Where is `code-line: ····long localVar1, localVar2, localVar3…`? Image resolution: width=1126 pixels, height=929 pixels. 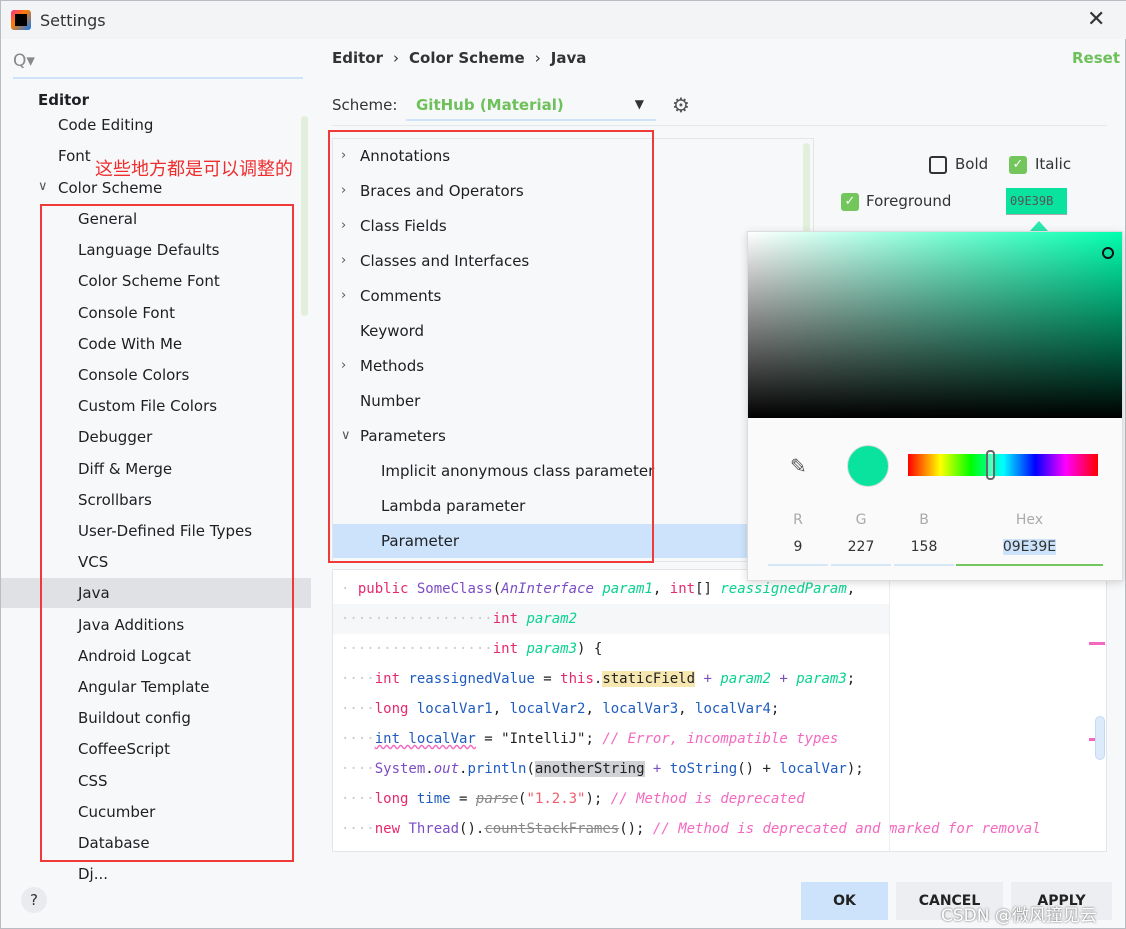
code-line: ····long localVar1, localVar2, localVar3… is located at coordinates (611, 709).